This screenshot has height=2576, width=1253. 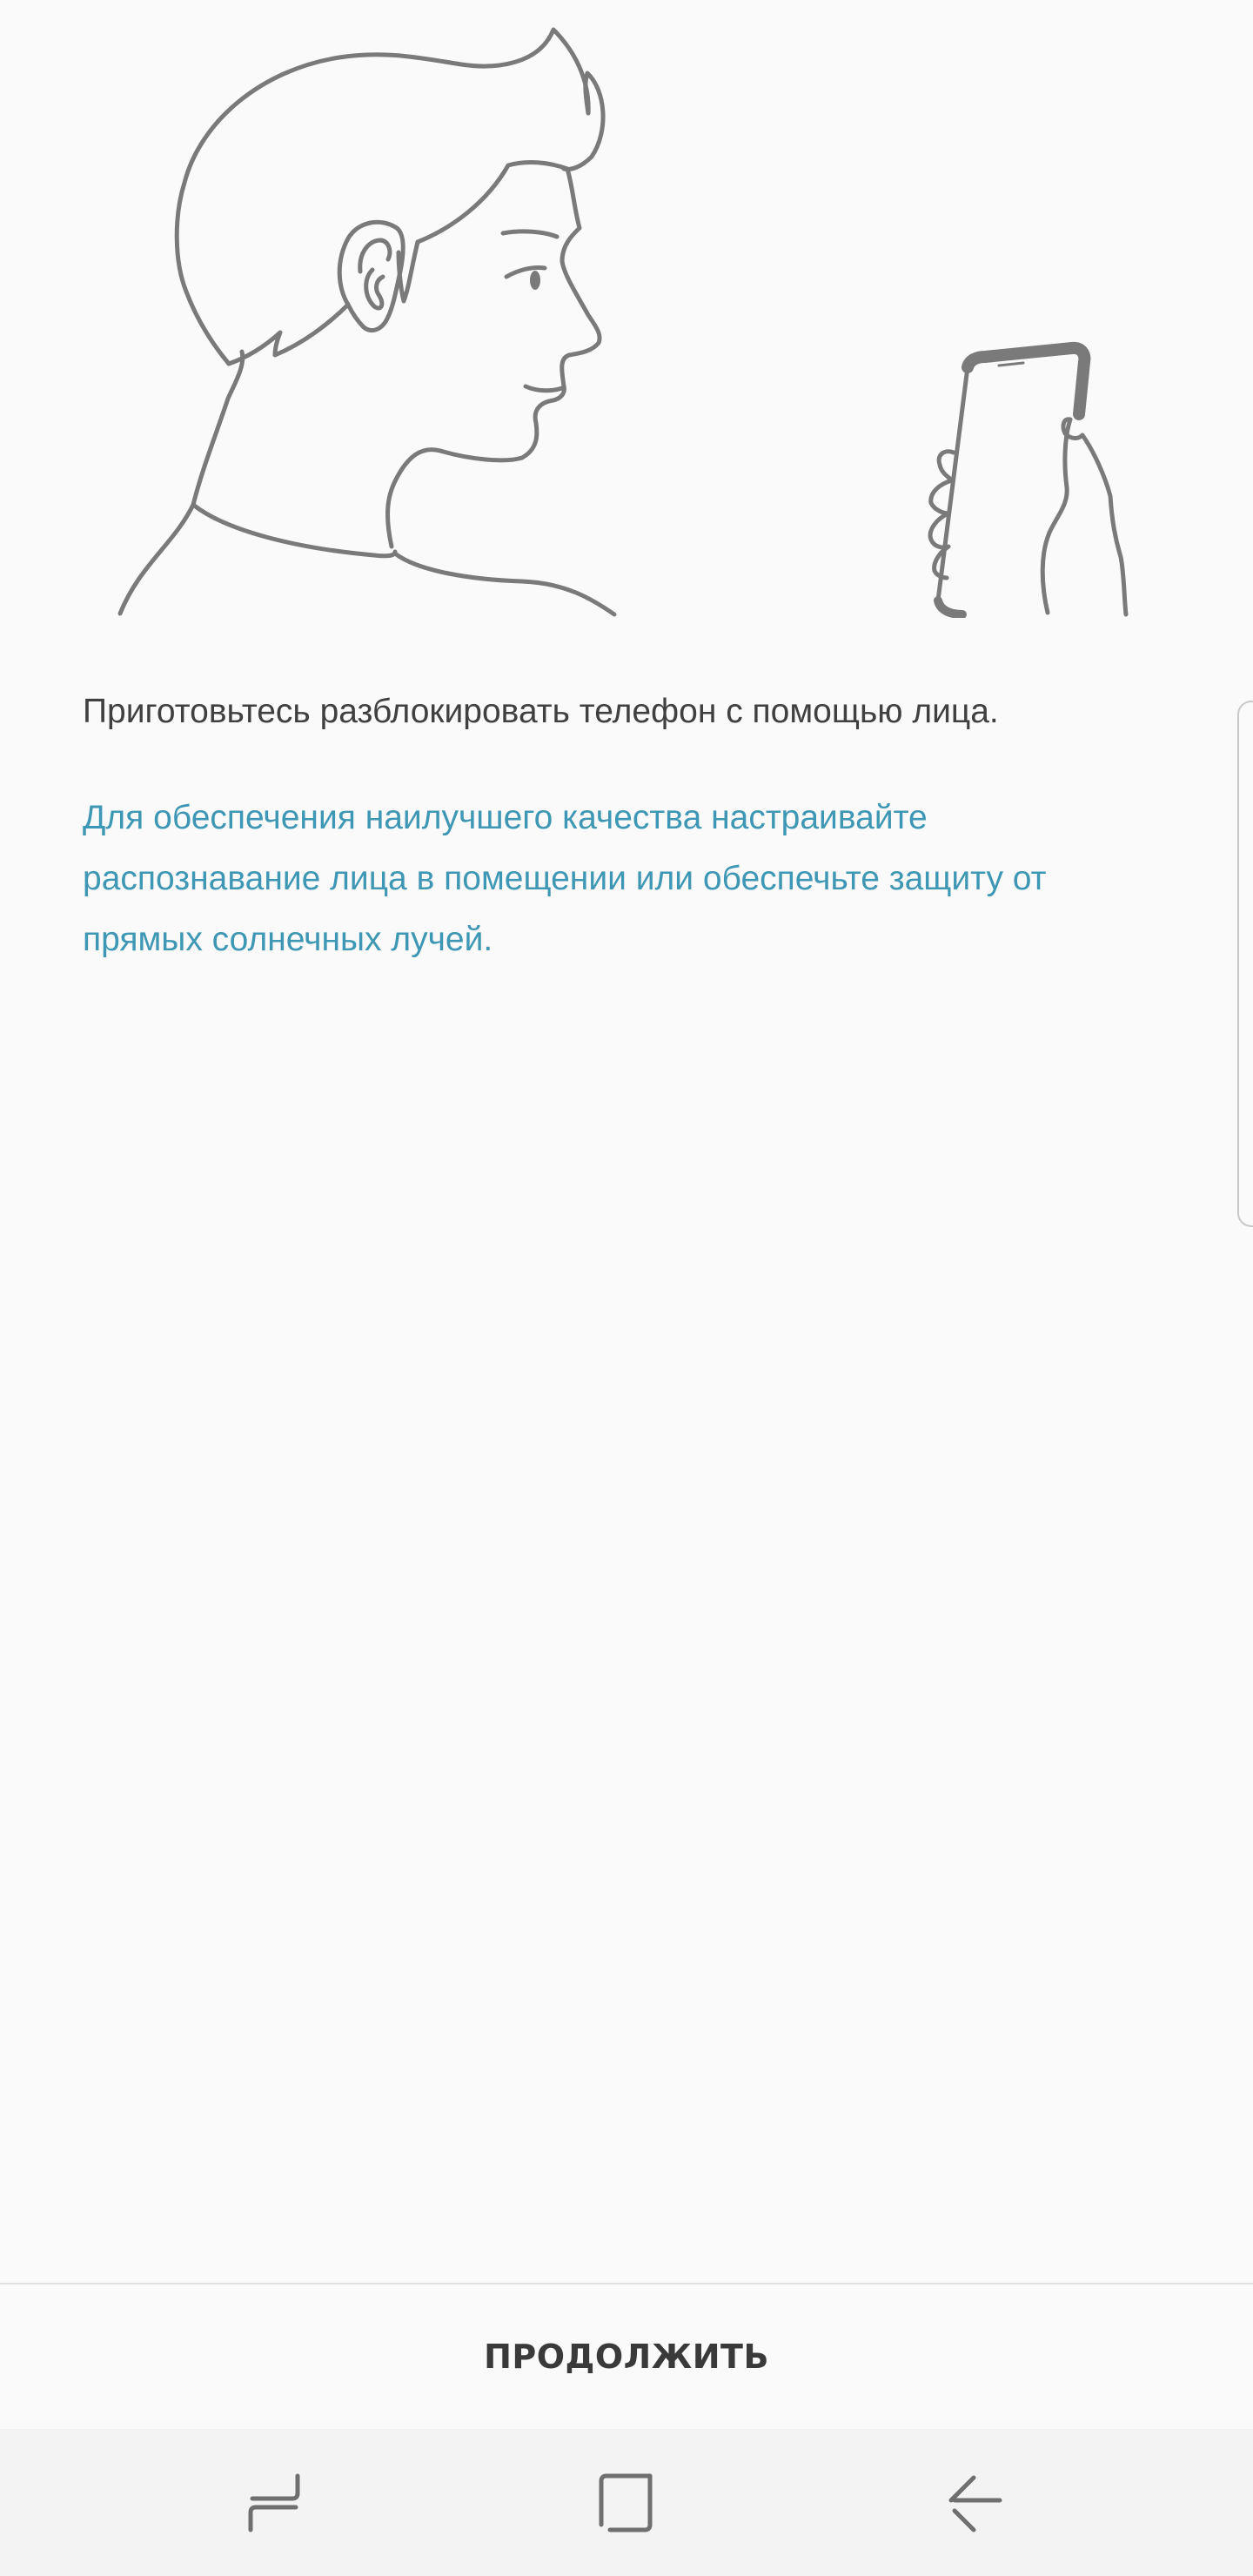 I want to click on home-icon, so click(x=626, y=2502).